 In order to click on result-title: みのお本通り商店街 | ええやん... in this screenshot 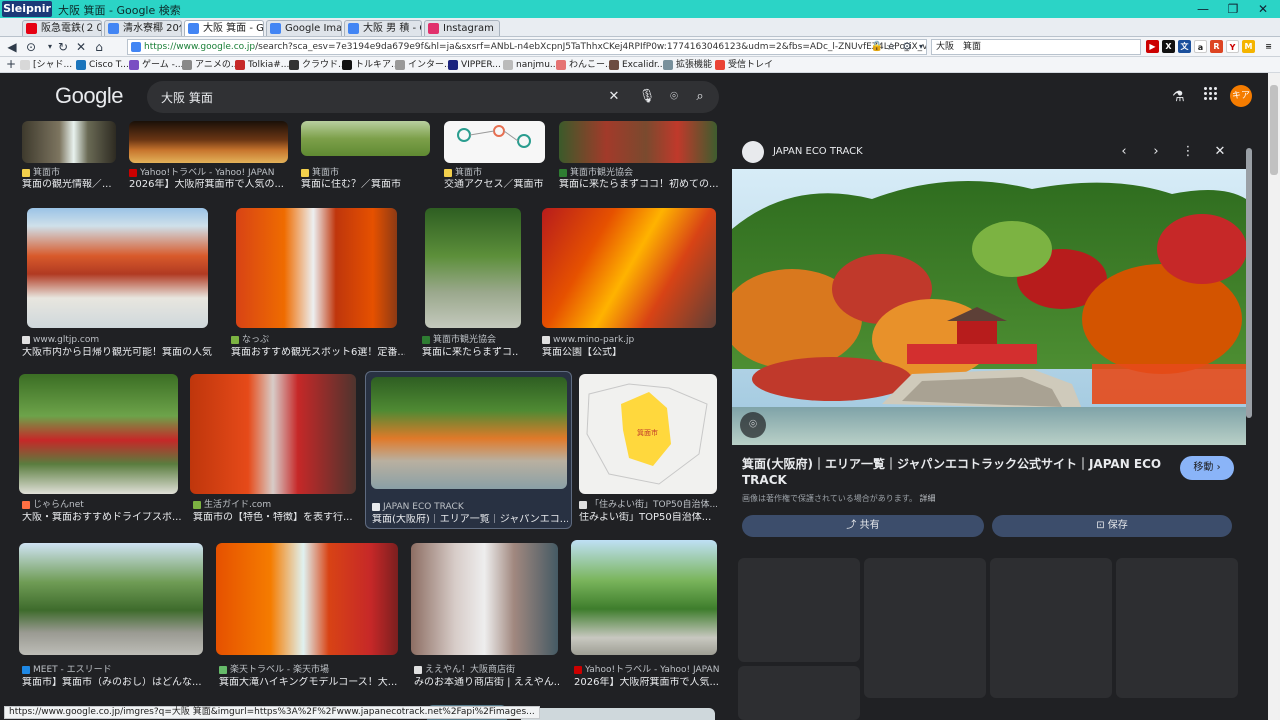, I will do `click(486, 683)`.